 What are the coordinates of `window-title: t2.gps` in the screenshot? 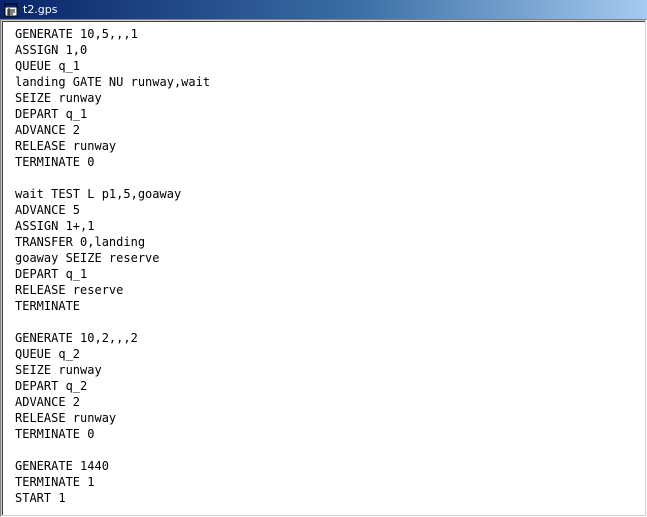 It's located at (40, 9).